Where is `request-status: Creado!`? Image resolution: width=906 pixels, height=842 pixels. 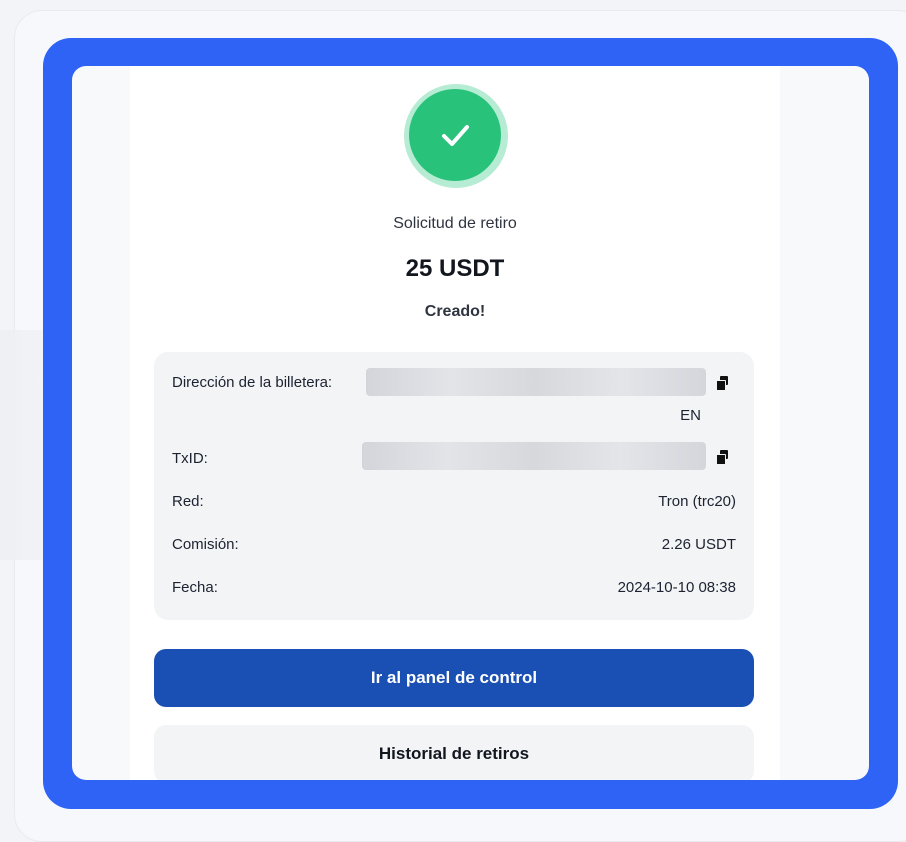
request-status: Creado! is located at coordinates (455, 311).